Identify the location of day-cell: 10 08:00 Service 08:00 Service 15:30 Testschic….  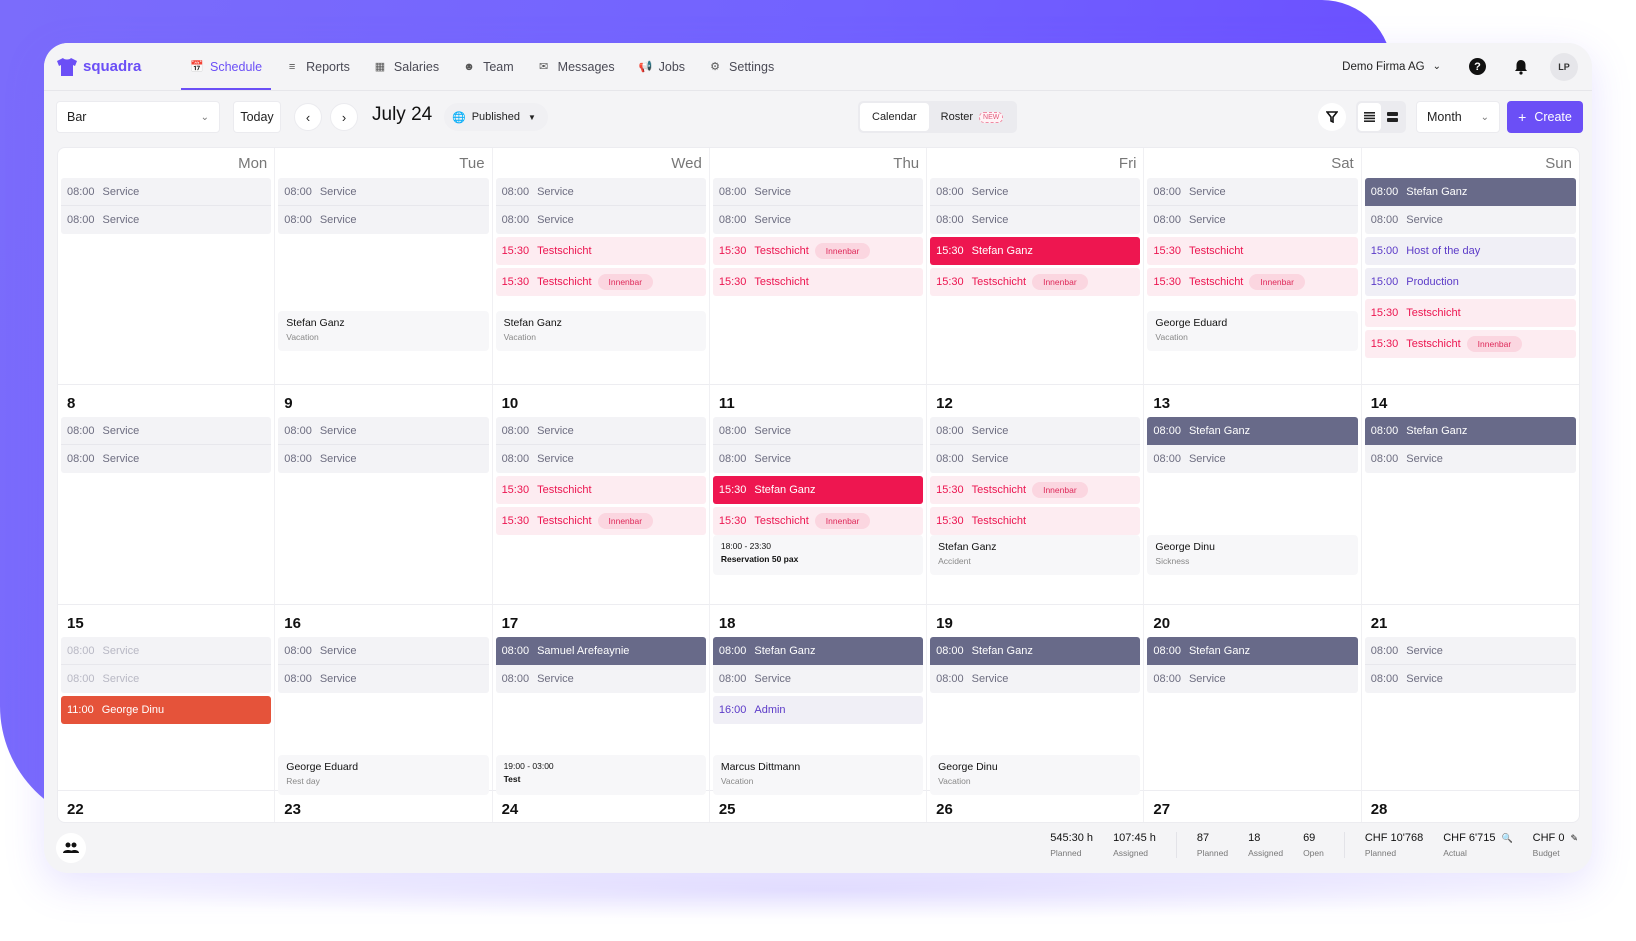
(601, 495).